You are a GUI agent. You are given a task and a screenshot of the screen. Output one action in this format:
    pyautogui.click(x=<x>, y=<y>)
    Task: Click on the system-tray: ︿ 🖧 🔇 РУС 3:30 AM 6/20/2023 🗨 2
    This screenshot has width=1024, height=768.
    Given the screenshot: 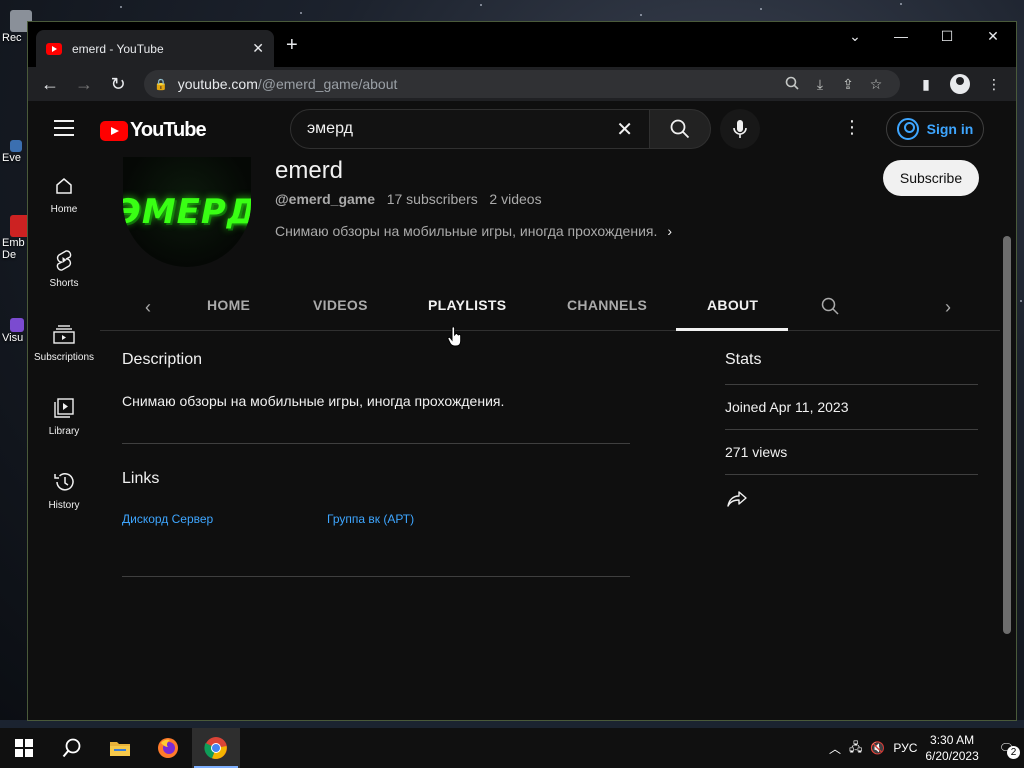 What is the action you would take?
    pyautogui.click(x=926, y=748)
    